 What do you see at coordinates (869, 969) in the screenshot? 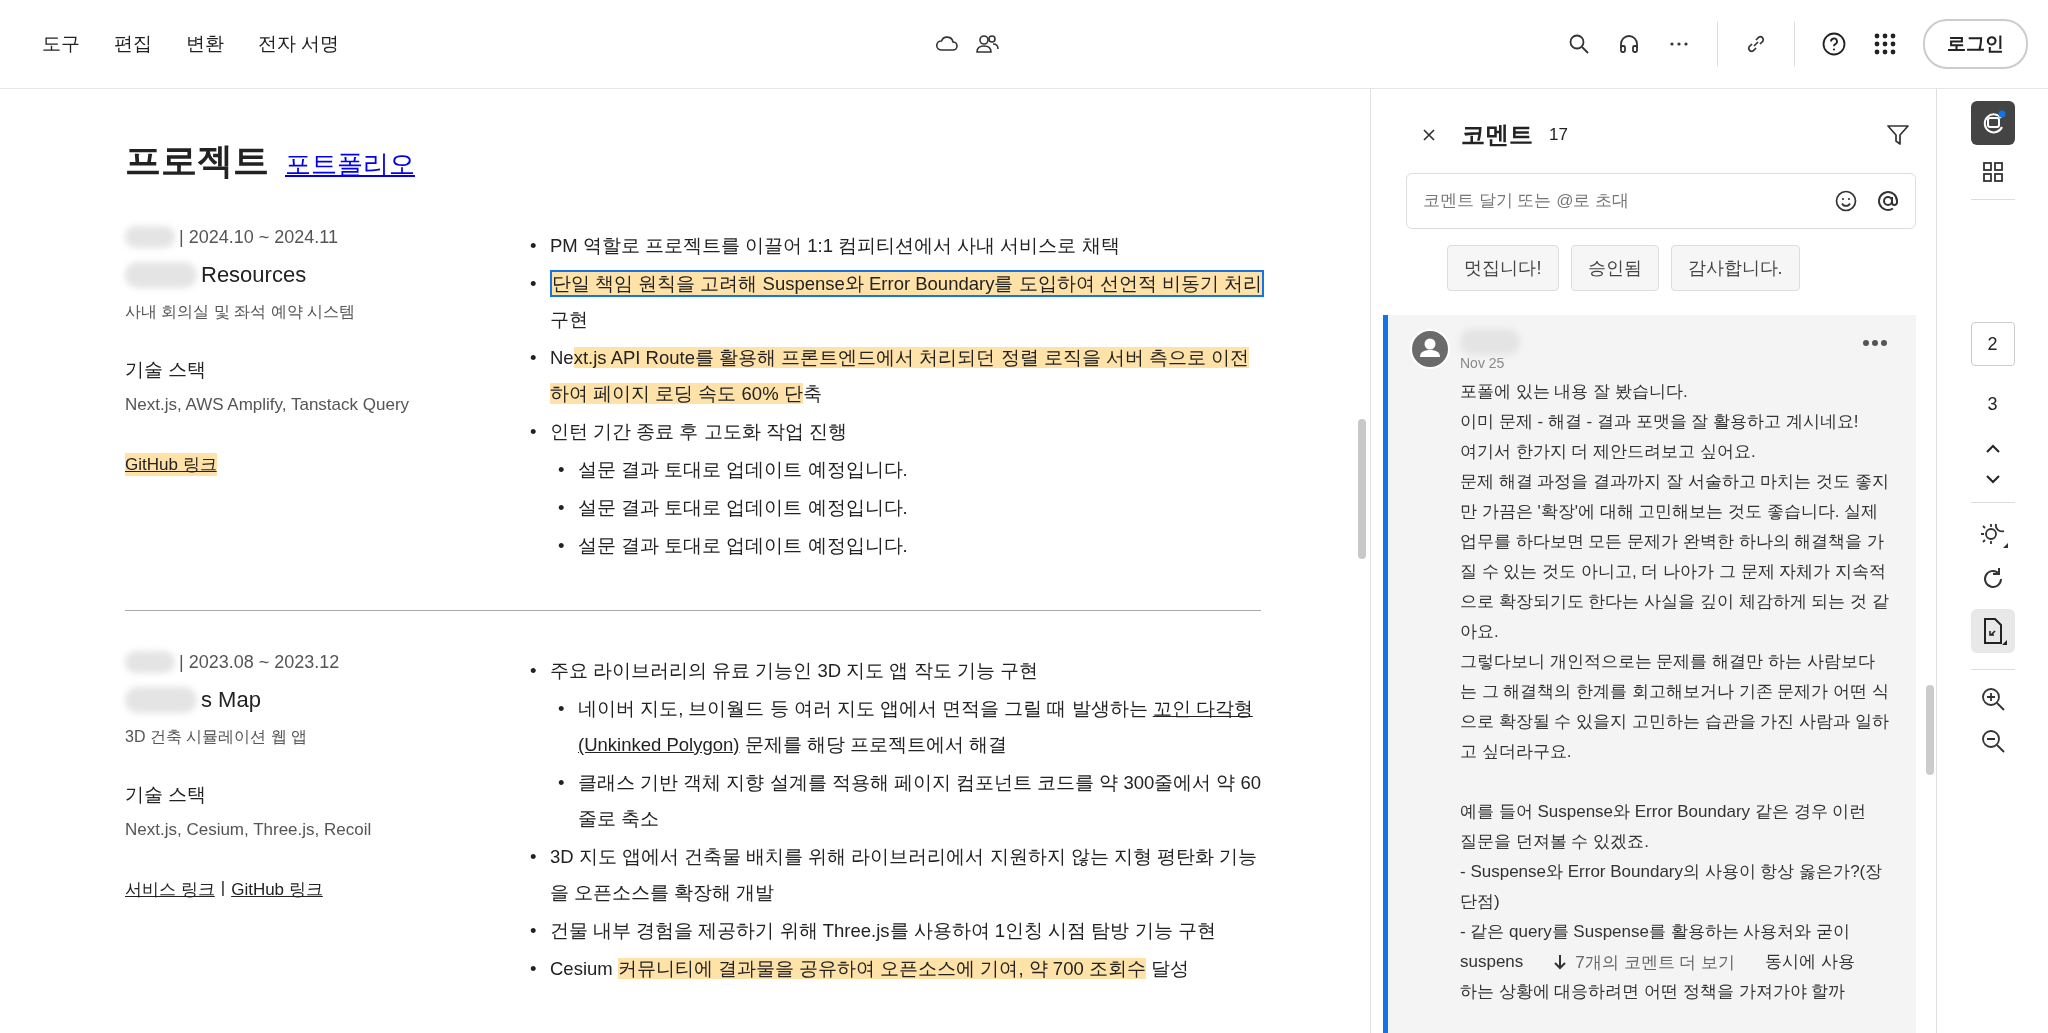
I see `bullet-text: Cesium 커뮤니티에 결과물을 공유하여 오픈소스에 기여, 약 700 조회수 달성` at bounding box center [869, 969].